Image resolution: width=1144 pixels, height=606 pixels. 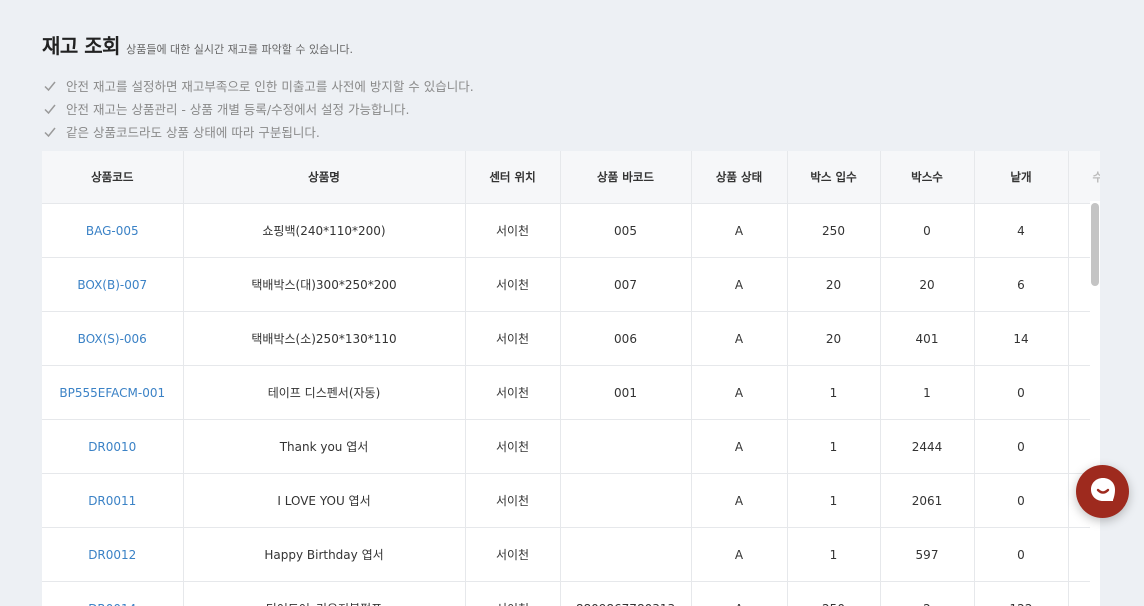 I want to click on column-header-barcode: 상품 바코드, so click(x=626, y=177).